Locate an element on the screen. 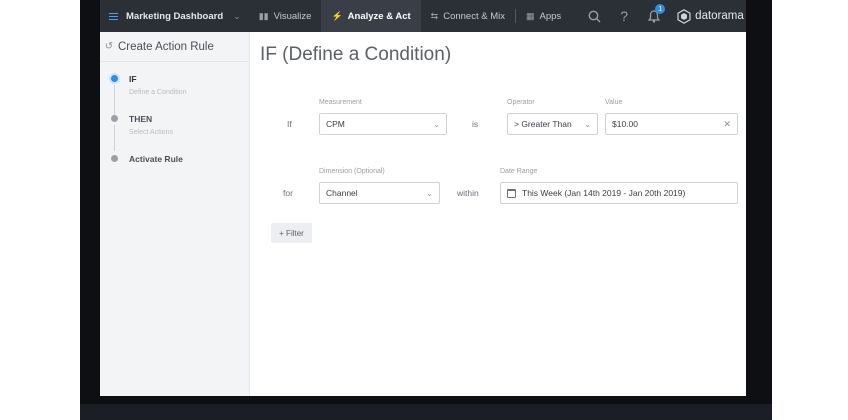 This screenshot has height=420, width=848. step-title: Activate Rule is located at coordinates (156, 159).